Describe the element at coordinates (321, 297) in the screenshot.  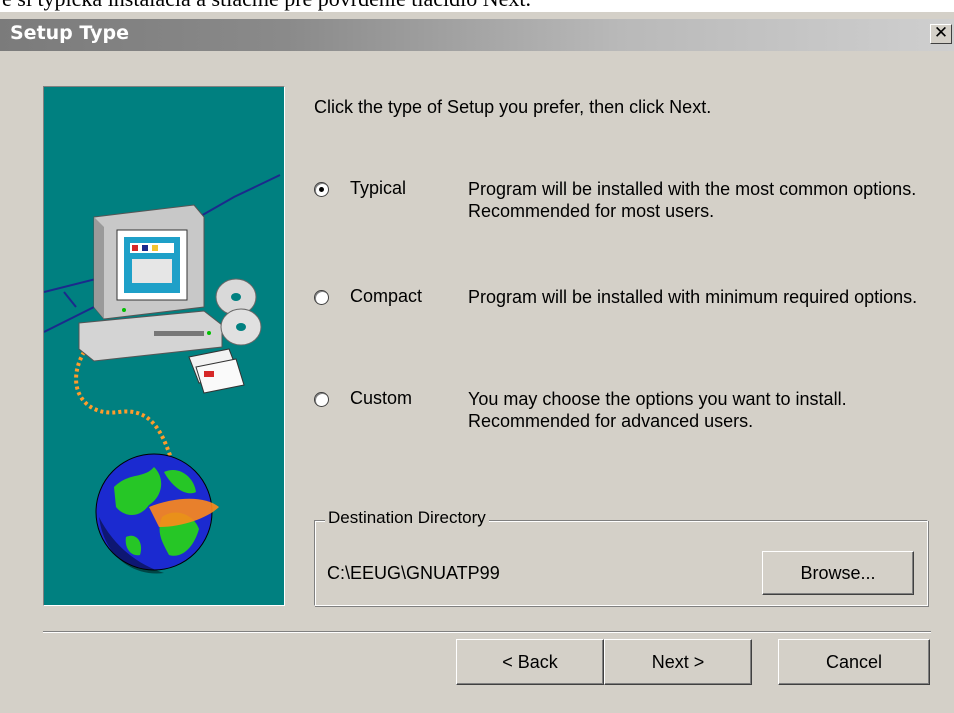
I see `compact-radio` at that location.